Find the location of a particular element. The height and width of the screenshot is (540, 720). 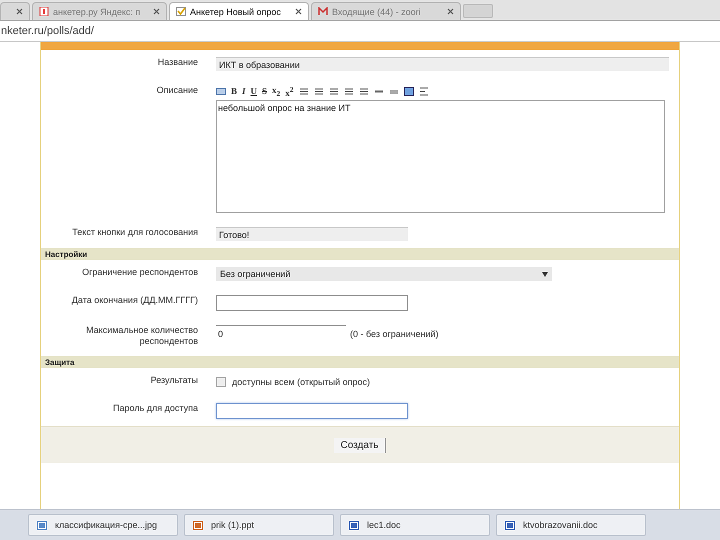

title-field: ИКТ в образовании is located at coordinates (442, 64).